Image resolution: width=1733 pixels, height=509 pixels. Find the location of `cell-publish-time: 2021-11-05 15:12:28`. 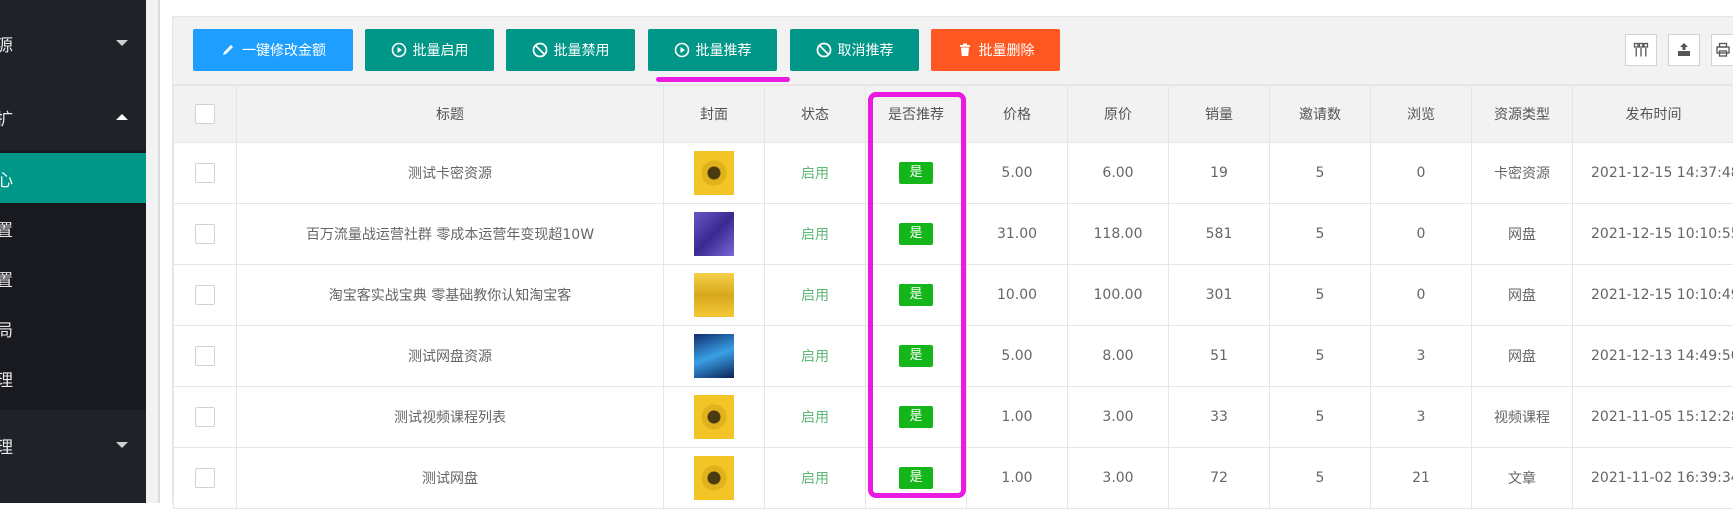

cell-publish-time: 2021-11-05 15:12:28 is located at coordinates (1653, 417).